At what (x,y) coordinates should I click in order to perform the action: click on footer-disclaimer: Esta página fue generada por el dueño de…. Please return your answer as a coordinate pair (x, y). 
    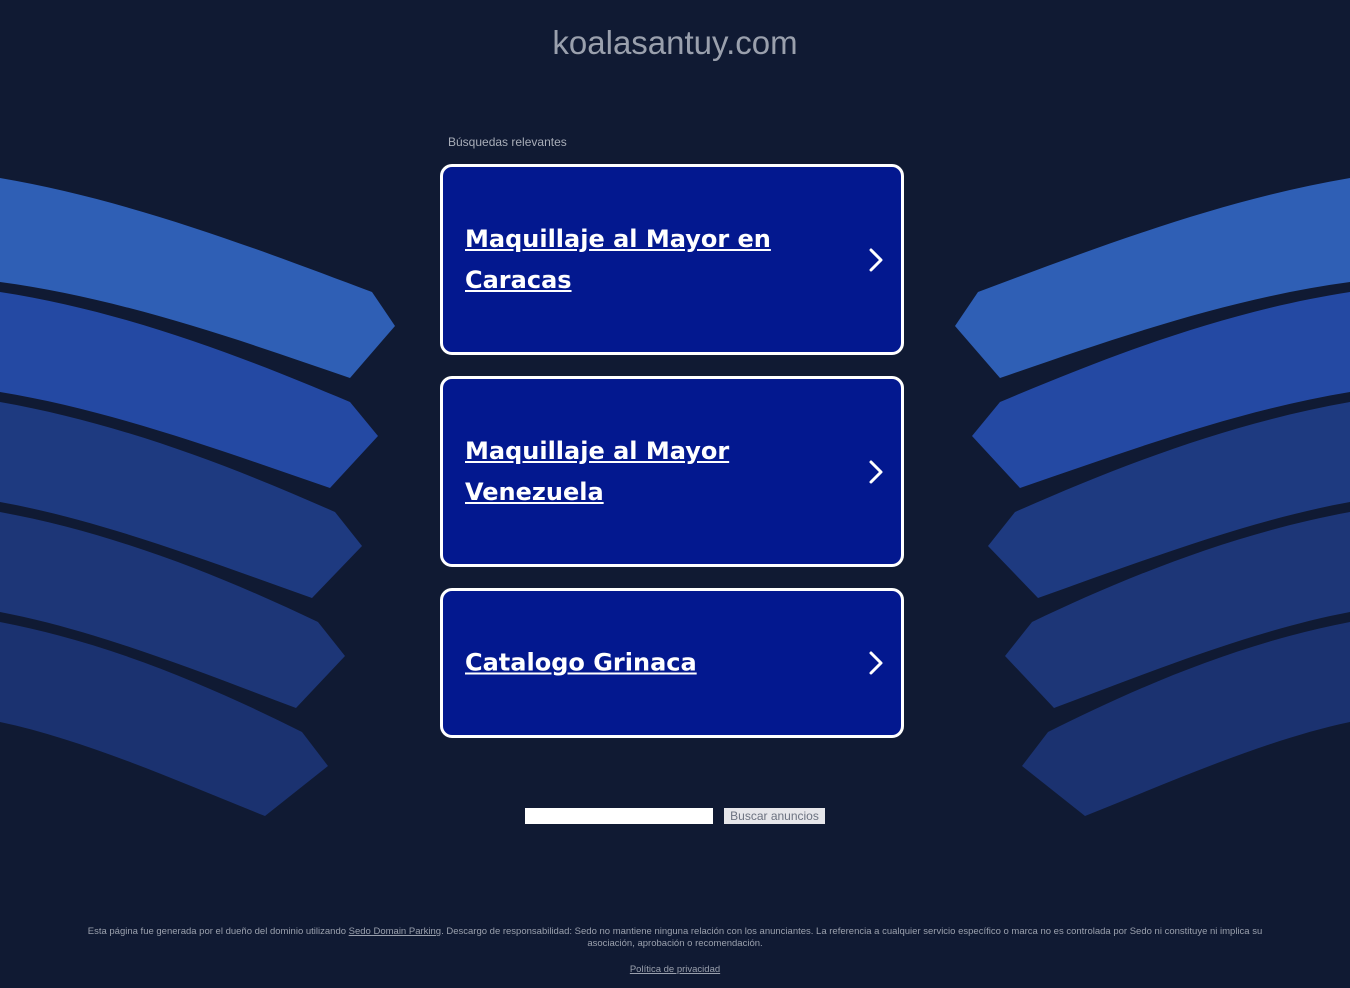
    Looking at the image, I should click on (675, 938).